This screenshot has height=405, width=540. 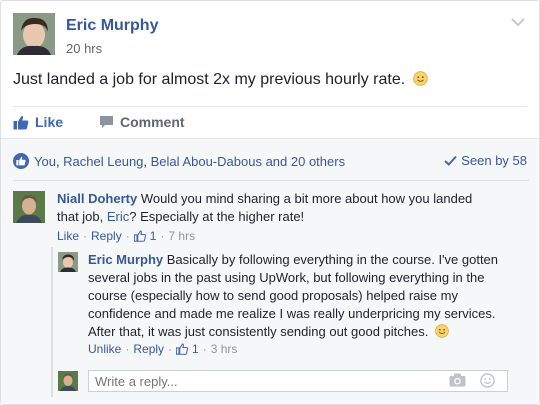 I want to click on reply-unlike-link: Unlike, so click(x=104, y=349).